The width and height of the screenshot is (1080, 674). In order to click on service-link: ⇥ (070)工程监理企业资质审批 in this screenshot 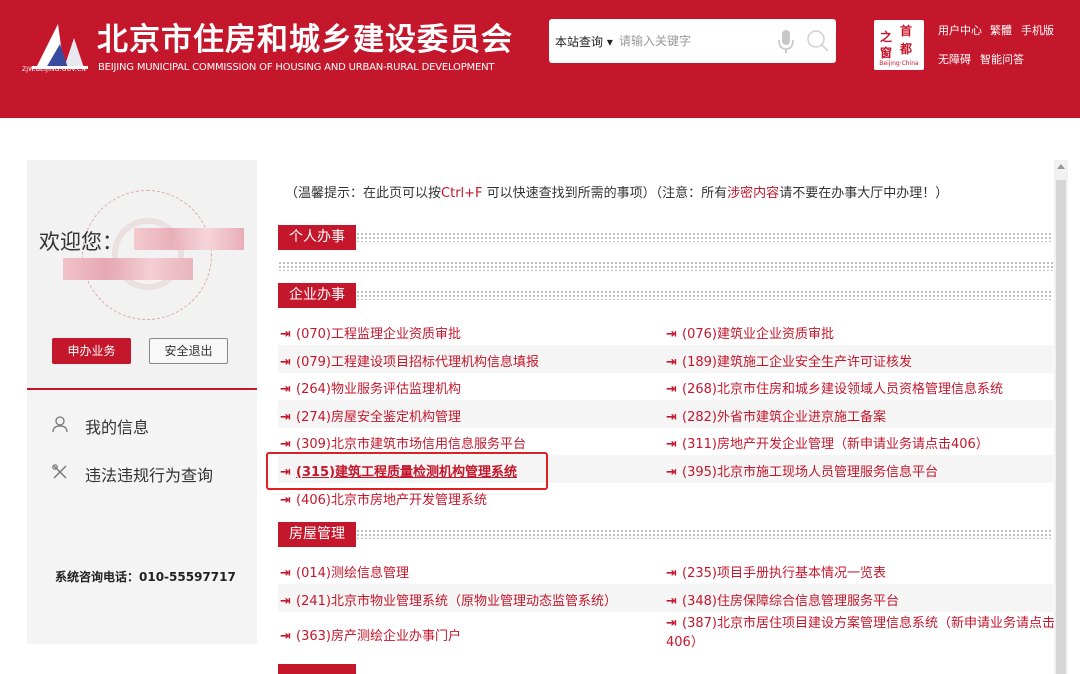, I will do `click(370, 332)`.